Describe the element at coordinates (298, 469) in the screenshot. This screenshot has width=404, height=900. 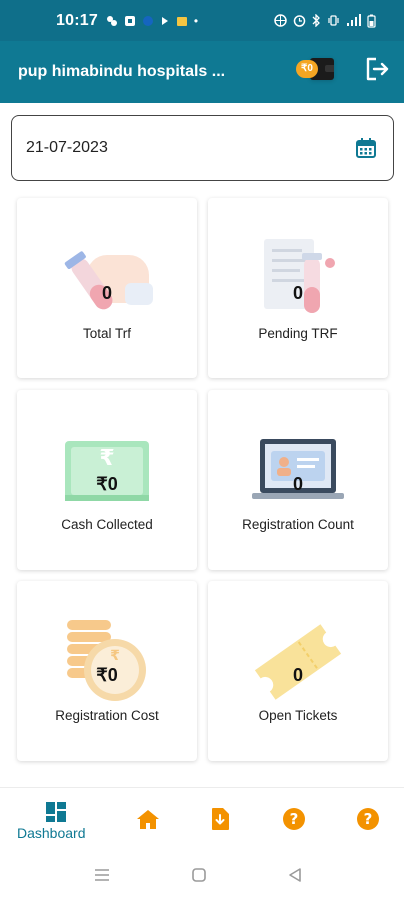
I see `laptop-id-icon` at that location.